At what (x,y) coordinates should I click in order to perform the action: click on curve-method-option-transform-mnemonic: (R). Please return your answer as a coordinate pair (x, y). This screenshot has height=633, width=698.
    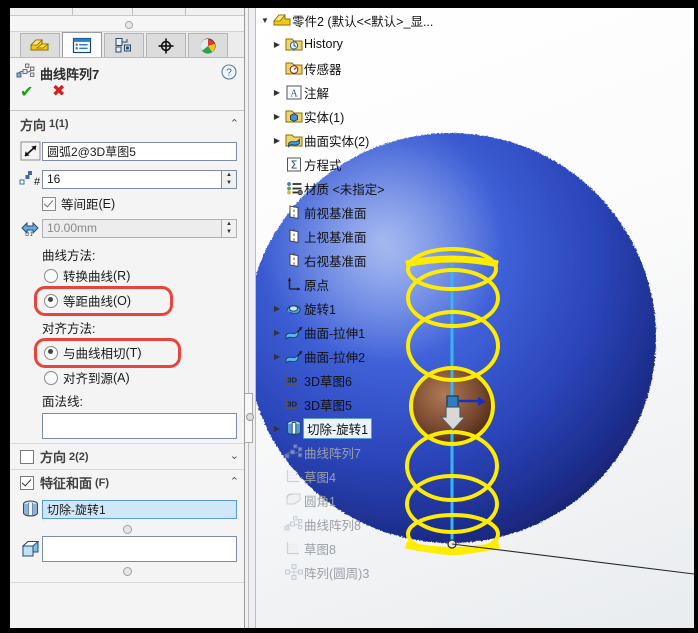
    Looking at the image, I should click on (122, 275).